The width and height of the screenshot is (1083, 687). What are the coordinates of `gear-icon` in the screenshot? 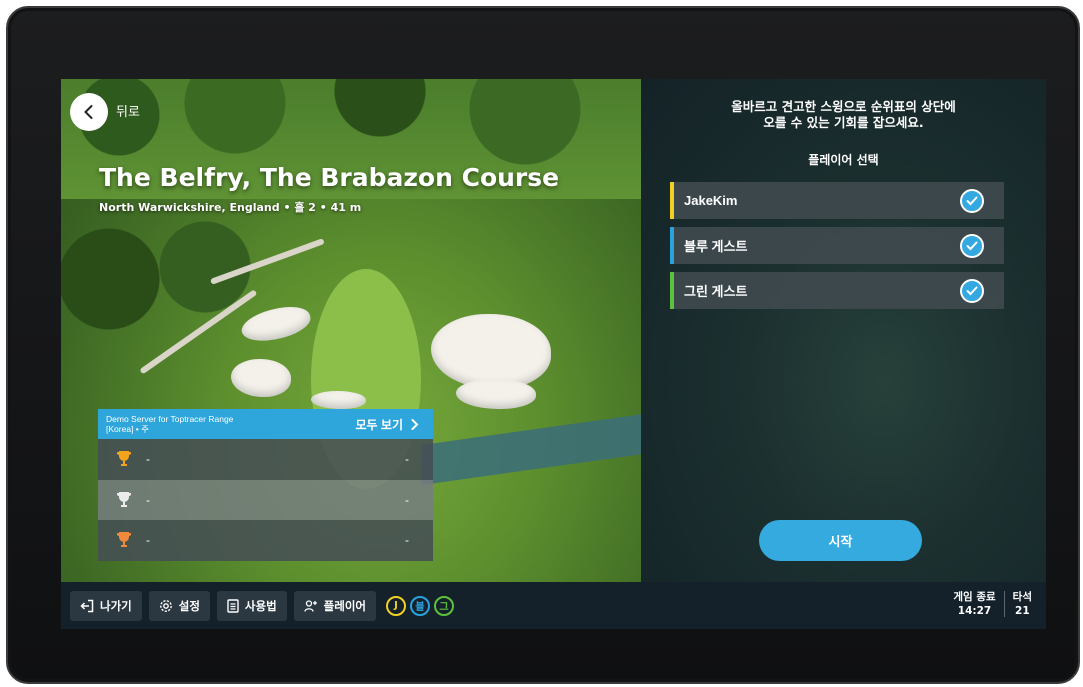 It's located at (165, 605).